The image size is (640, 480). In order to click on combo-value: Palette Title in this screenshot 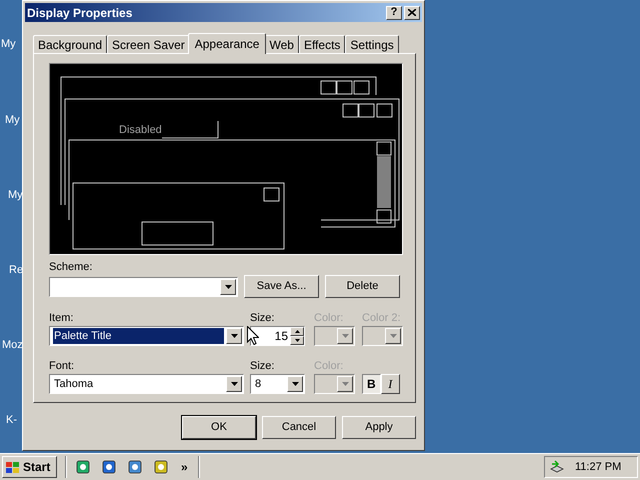, I will do `click(138, 336)`.